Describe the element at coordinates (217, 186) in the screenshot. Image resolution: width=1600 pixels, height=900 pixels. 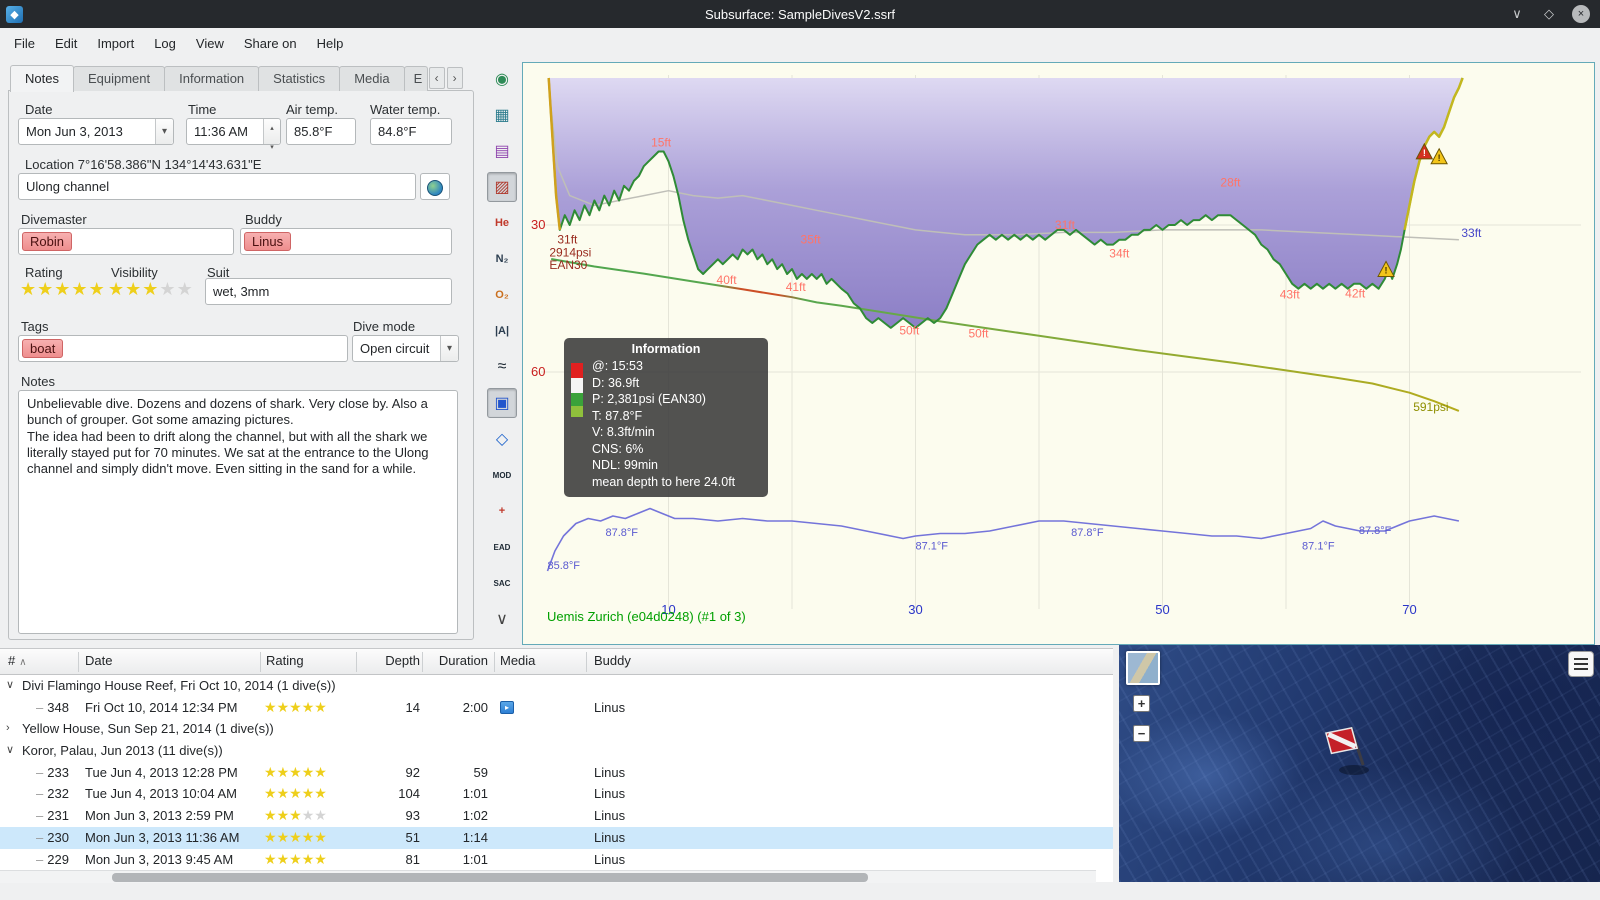
I see `location-field: Ulong channel` at that location.